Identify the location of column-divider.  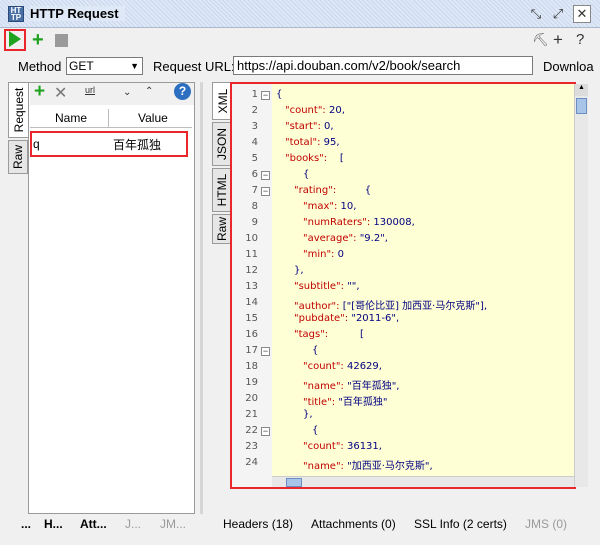
(108, 118).